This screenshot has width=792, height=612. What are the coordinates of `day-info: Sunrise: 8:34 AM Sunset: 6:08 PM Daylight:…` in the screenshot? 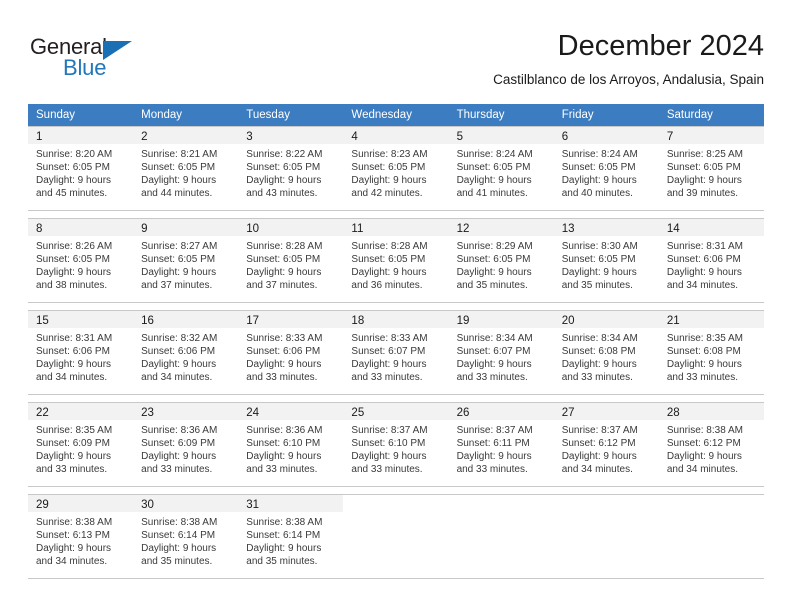 It's located at (606, 356).